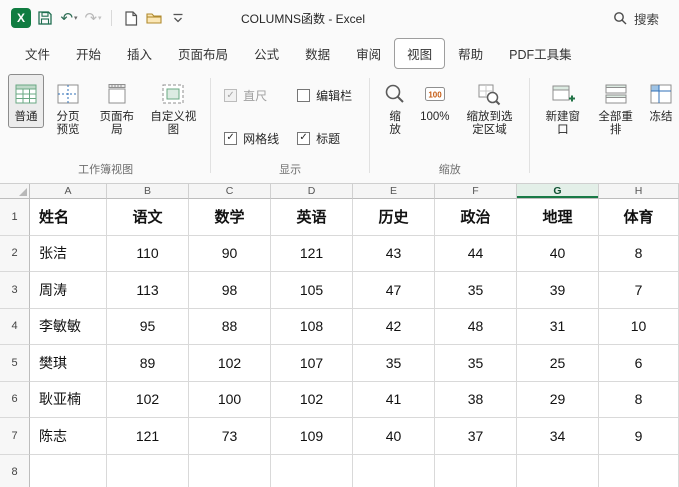 This screenshot has height=487, width=679. What do you see at coordinates (178, 18) in the screenshot?
I see `customize-qat-icon` at bounding box center [178, 18].